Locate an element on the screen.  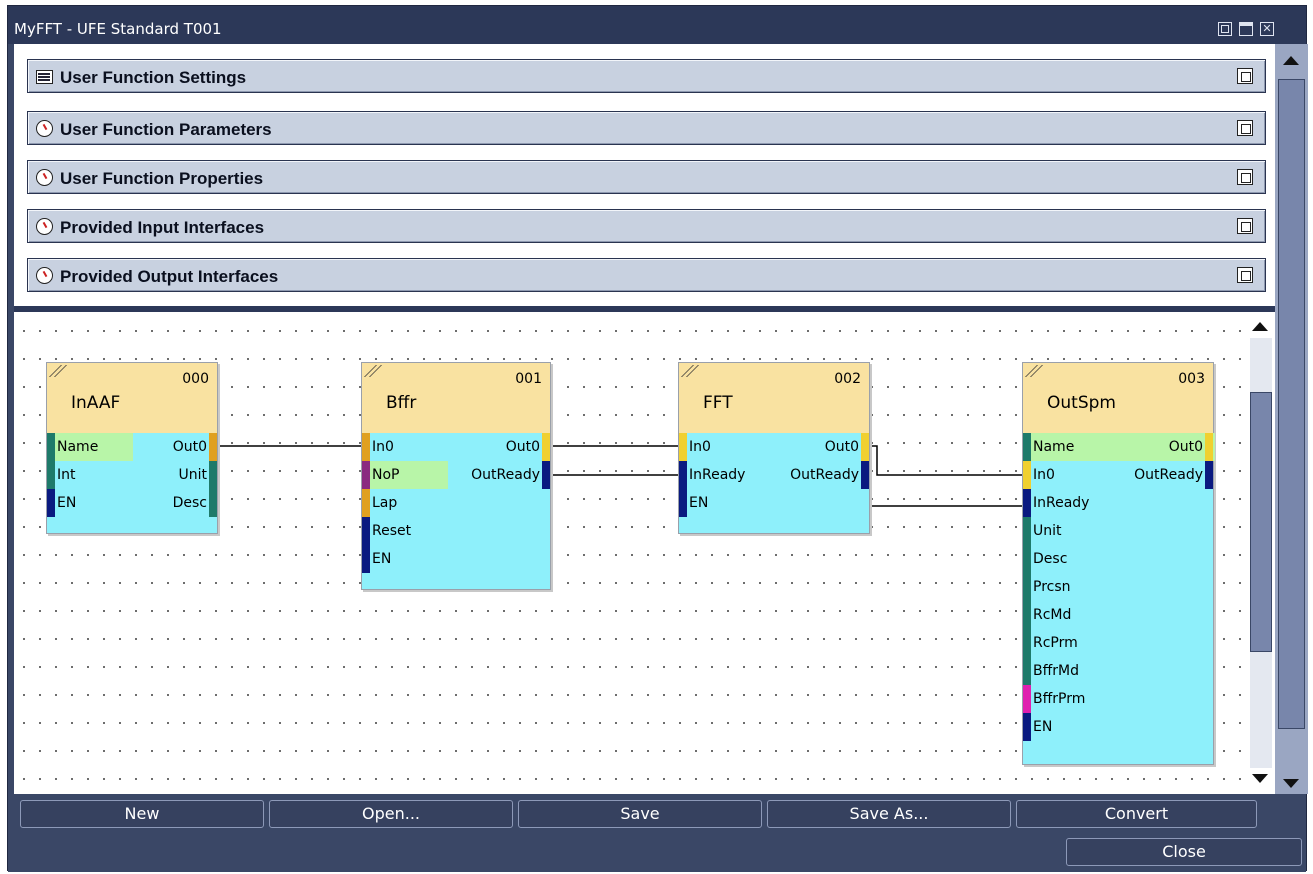
outer-scrollbar is located at coordinates (1291, 419).